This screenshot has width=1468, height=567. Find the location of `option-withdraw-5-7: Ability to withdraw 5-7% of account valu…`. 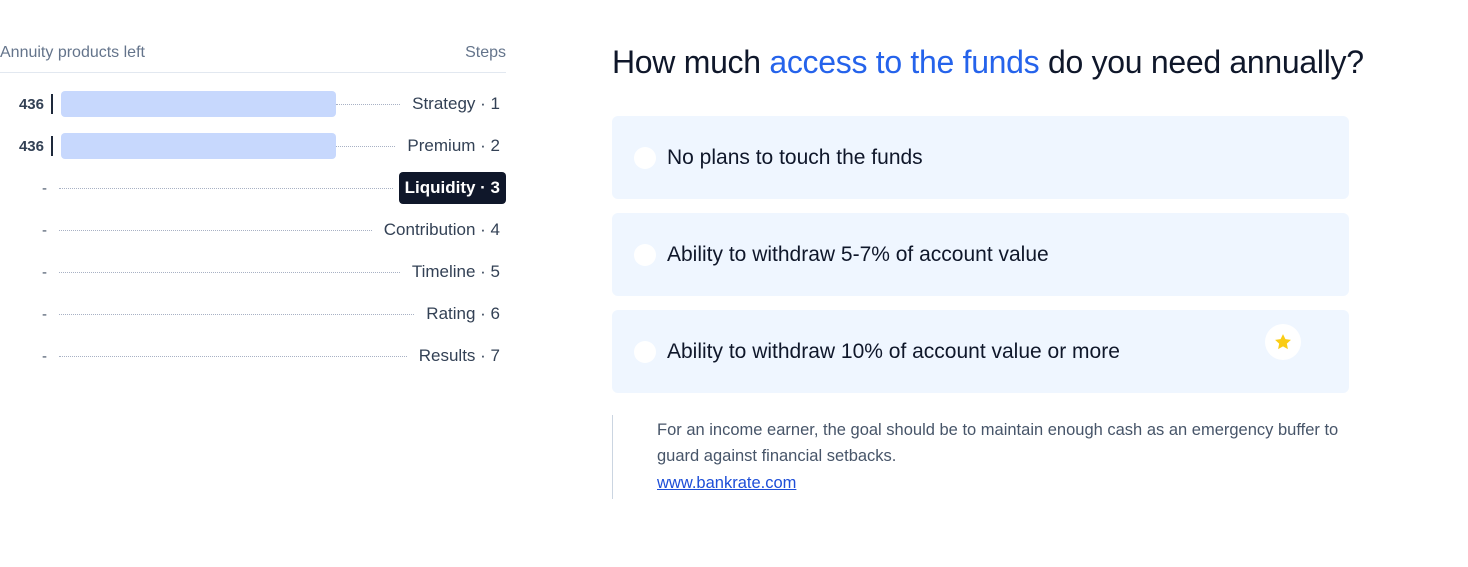

option-withdraw-5-7: Ability to withdraw 5-7% of account valu… is located at coordinates (980, 254).